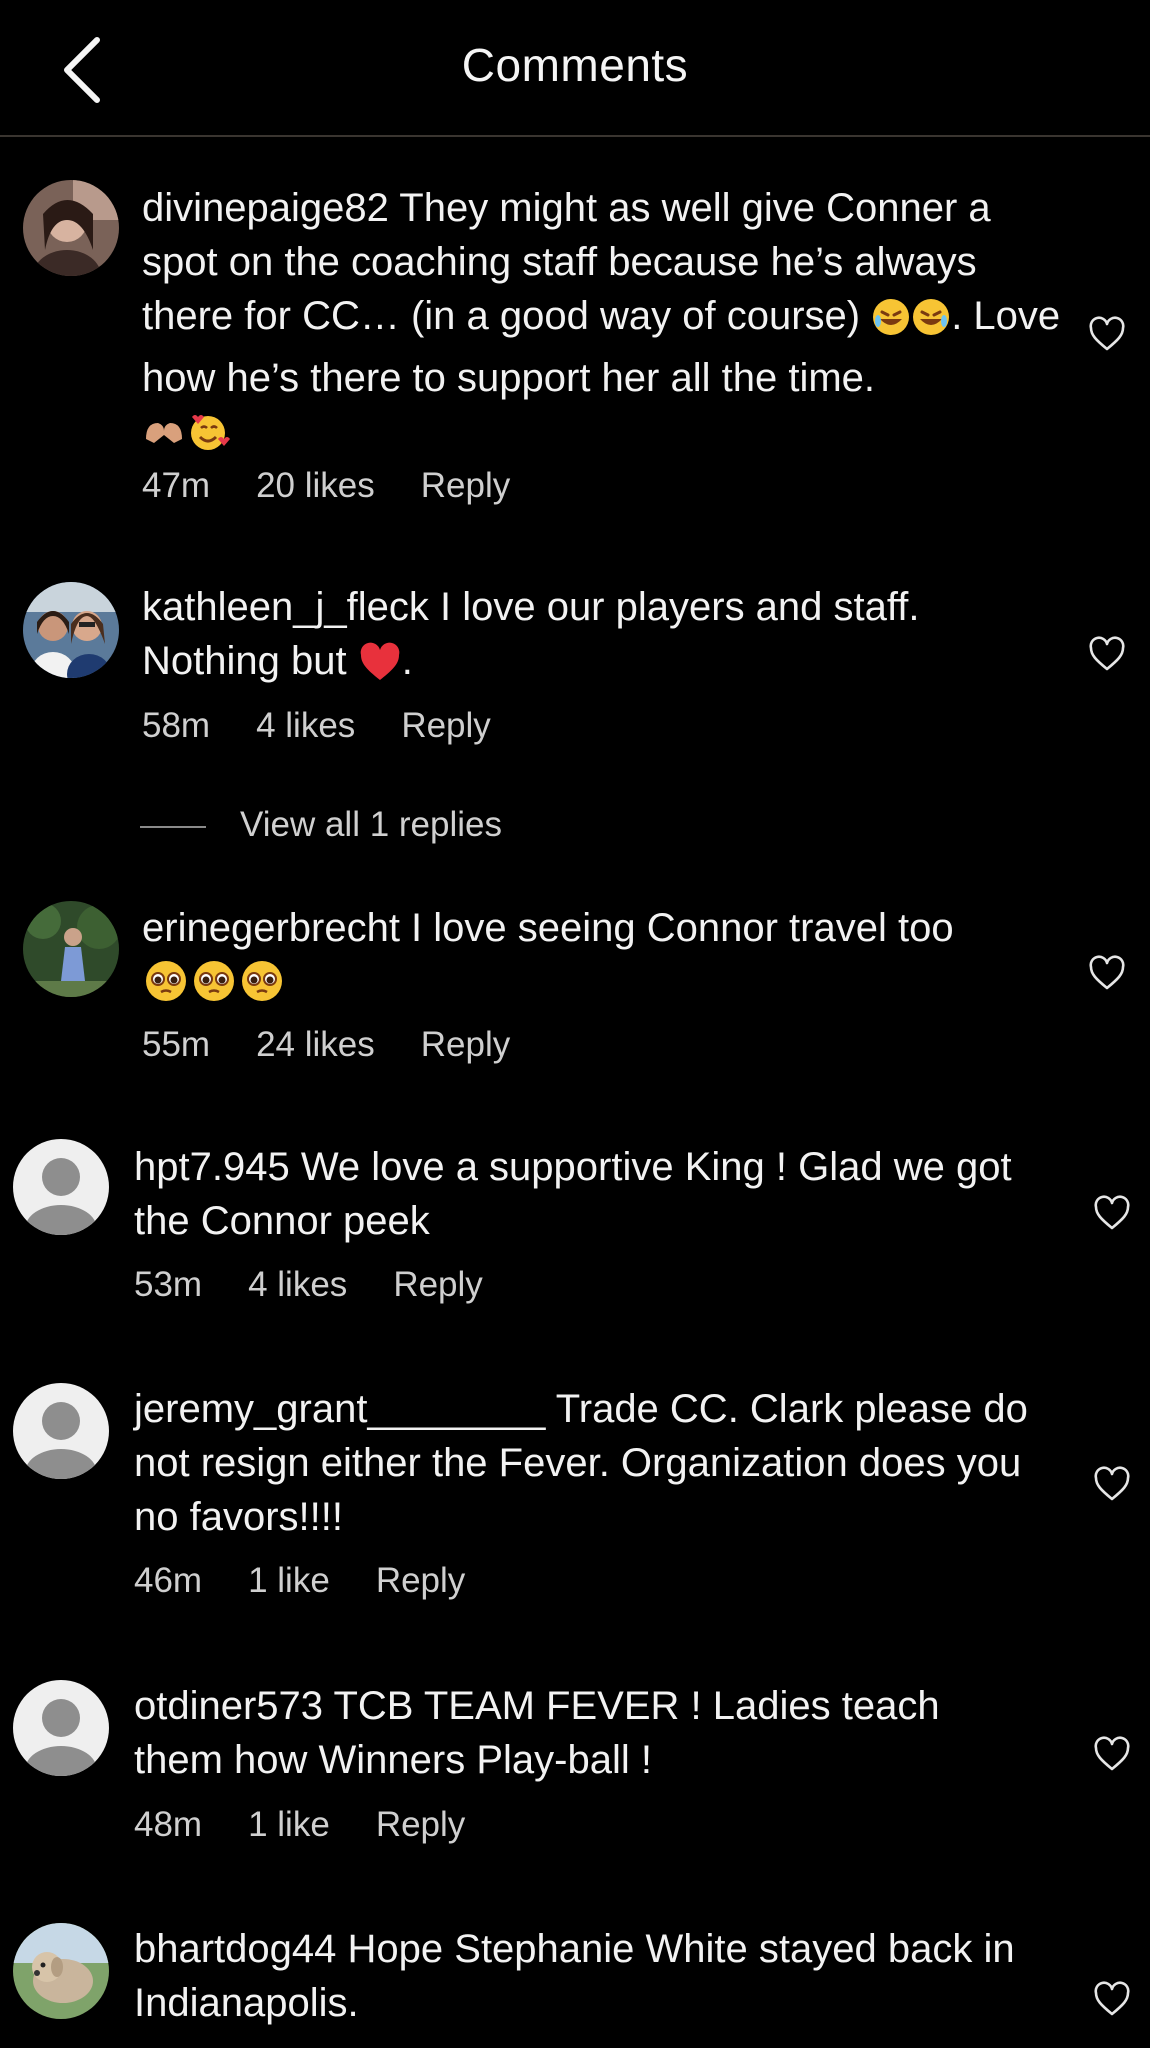  What do you see at coordinates (173, 826) in the screenshot?
I see `divider` at bounding box center [173, 826].